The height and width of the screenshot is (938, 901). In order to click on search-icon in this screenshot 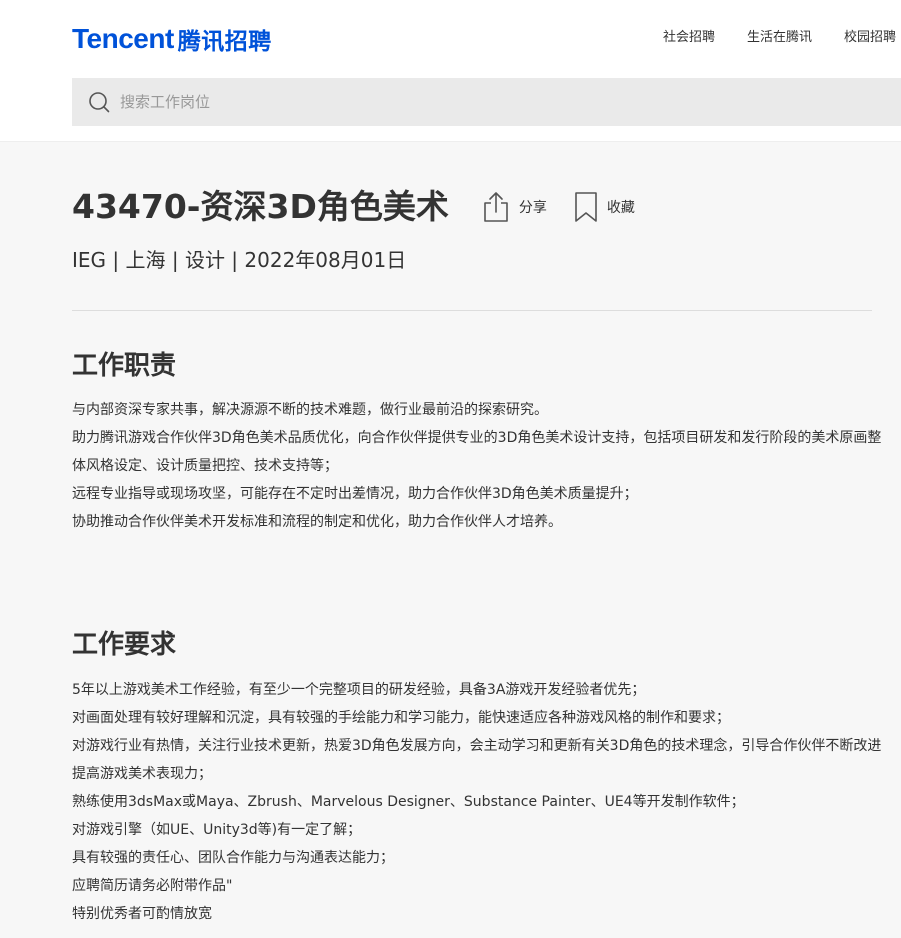, I will do `click(99, 102)`.